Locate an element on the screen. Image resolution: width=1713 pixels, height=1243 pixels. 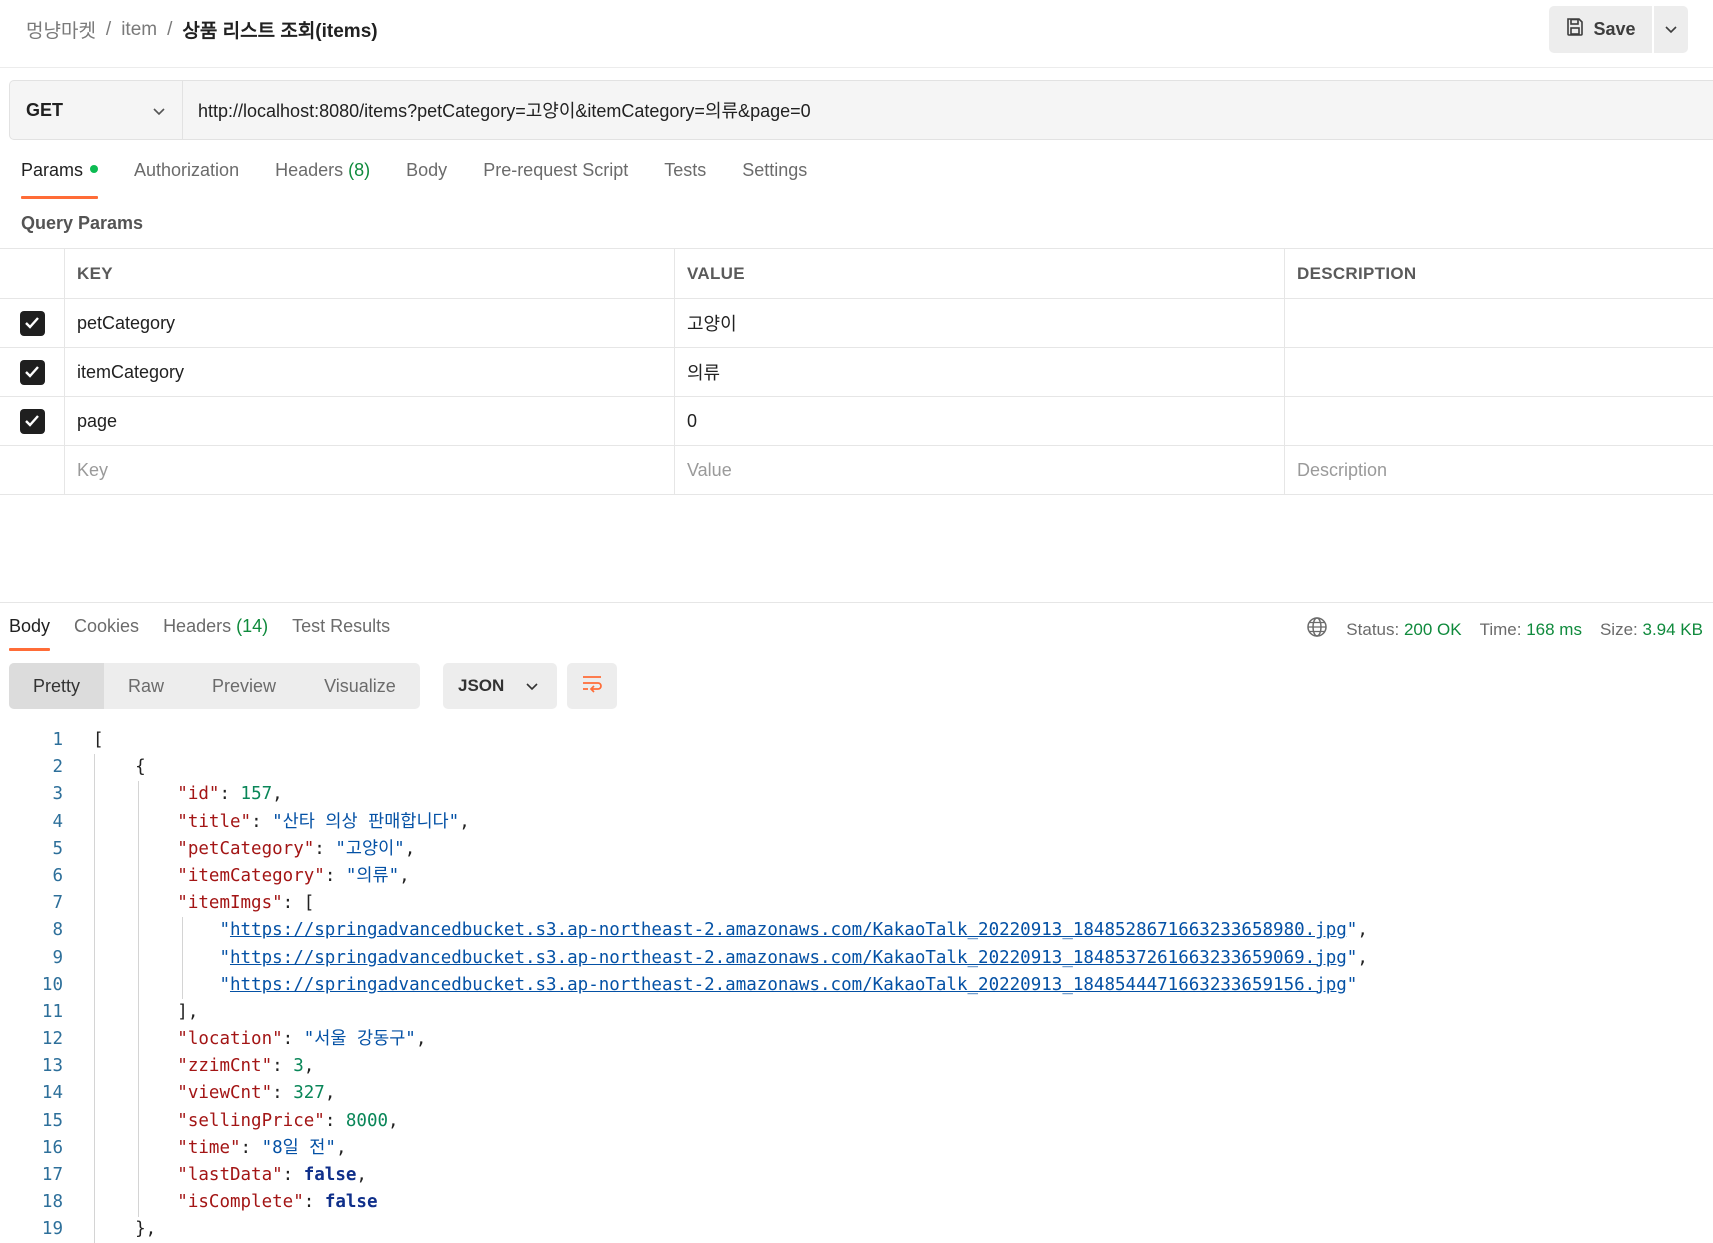
line-number: 10 is located at coordinates (52, 984).